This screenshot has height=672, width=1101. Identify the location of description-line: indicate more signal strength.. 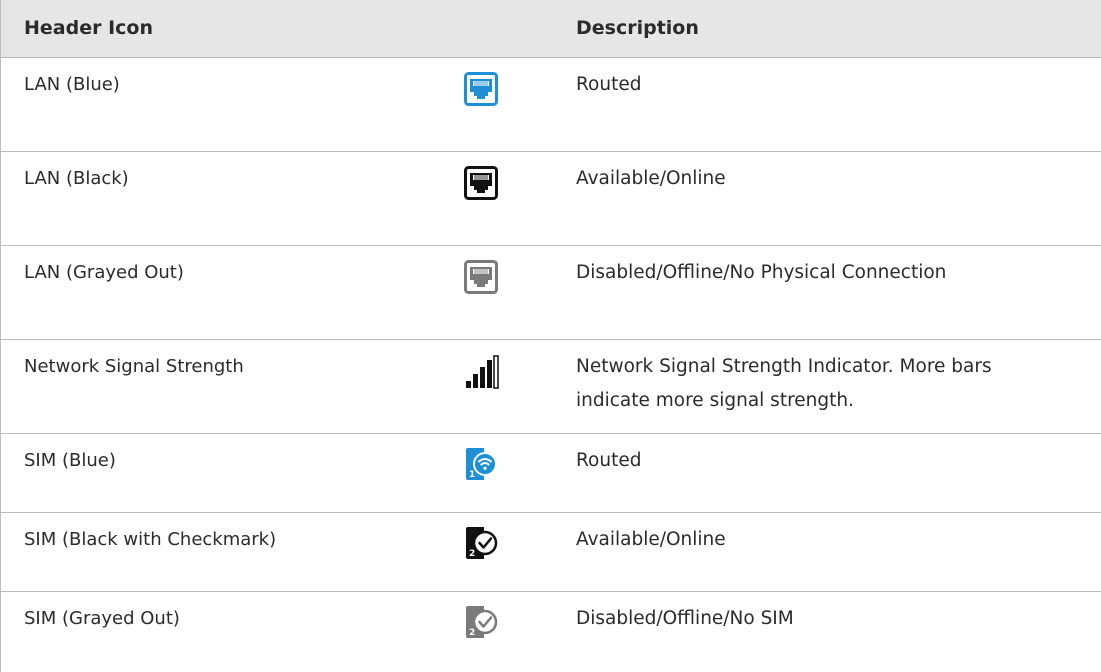
(715, 400).